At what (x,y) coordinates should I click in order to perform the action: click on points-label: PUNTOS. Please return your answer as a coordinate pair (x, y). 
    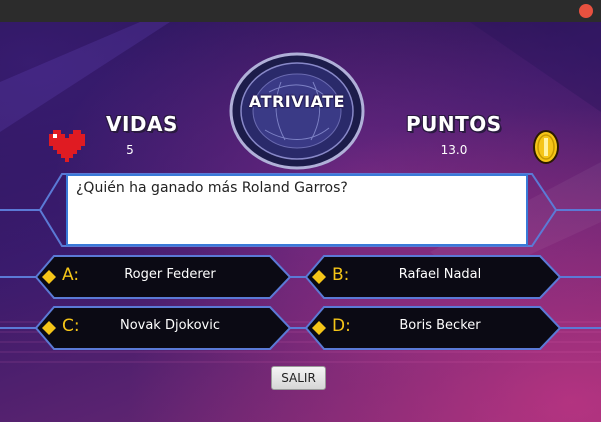
    Looking at the image, I should click on (454, 124).